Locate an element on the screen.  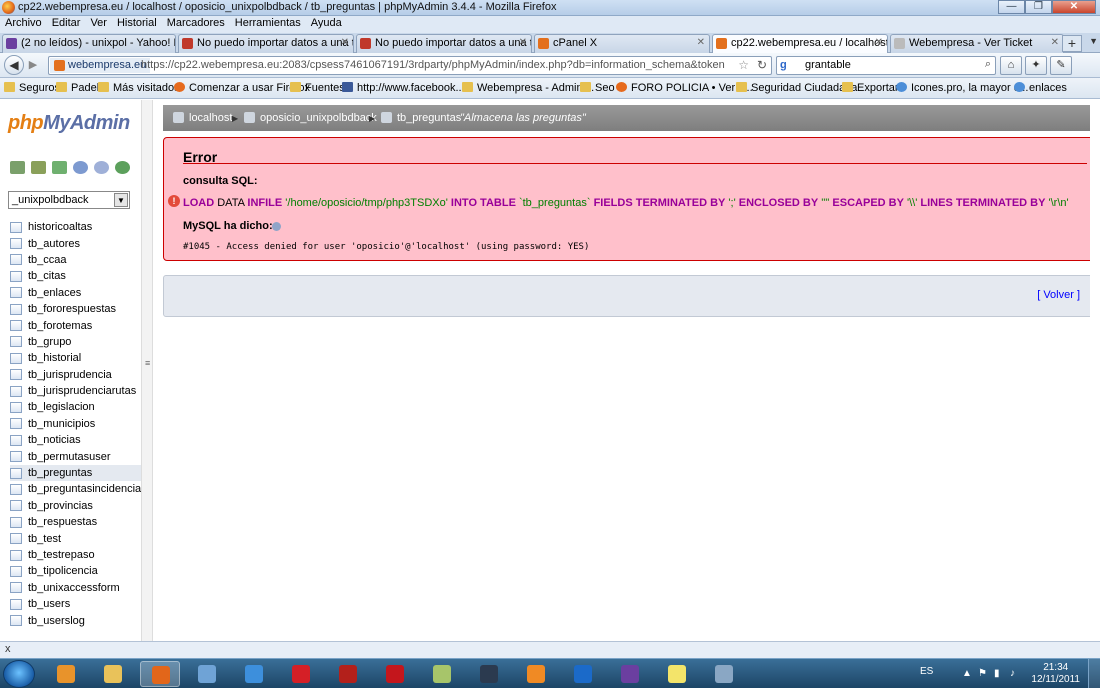
bookmark-seguros: Seguros is located at coordinates (32, 88).